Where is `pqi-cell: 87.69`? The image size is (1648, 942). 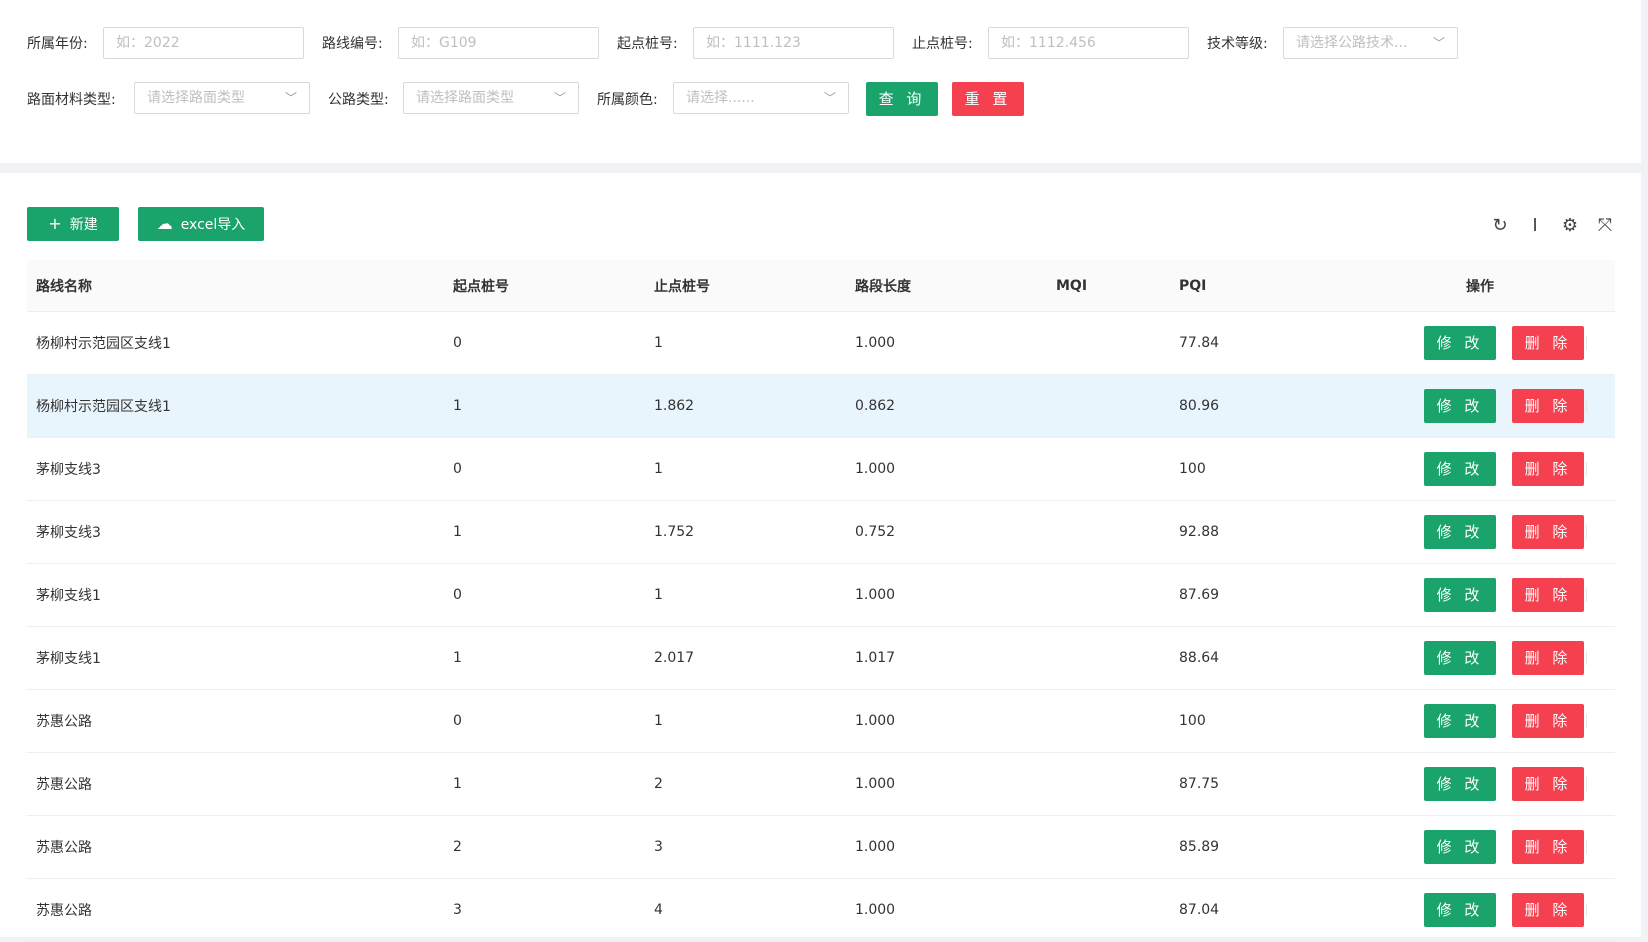 pqi-cell: 87.69 is located at coordinates (1257, 595).